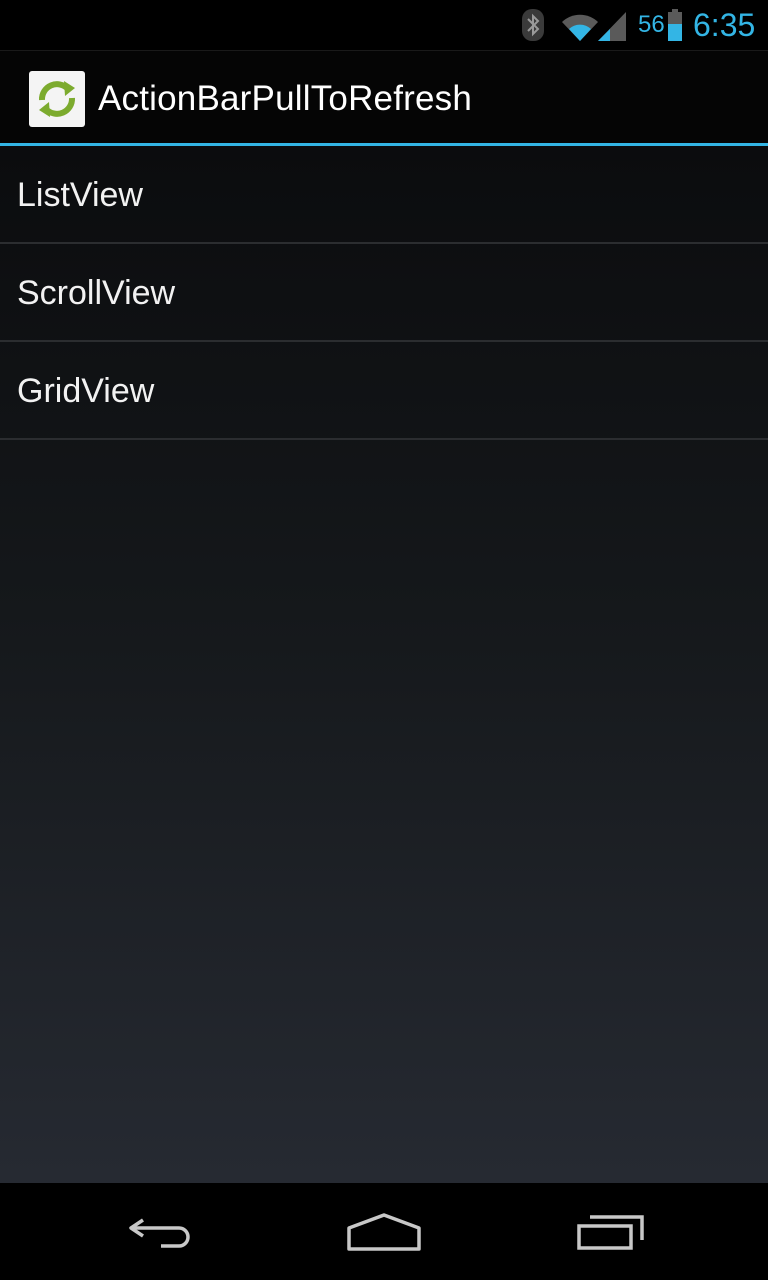  I want to click on recent-apps-button, so click(610, 1231).